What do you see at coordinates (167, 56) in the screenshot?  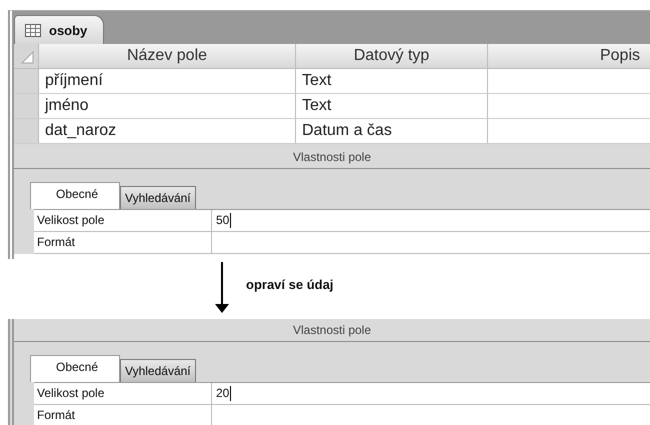 I see `column-header: Název pole` at bounding box center [167, 56].